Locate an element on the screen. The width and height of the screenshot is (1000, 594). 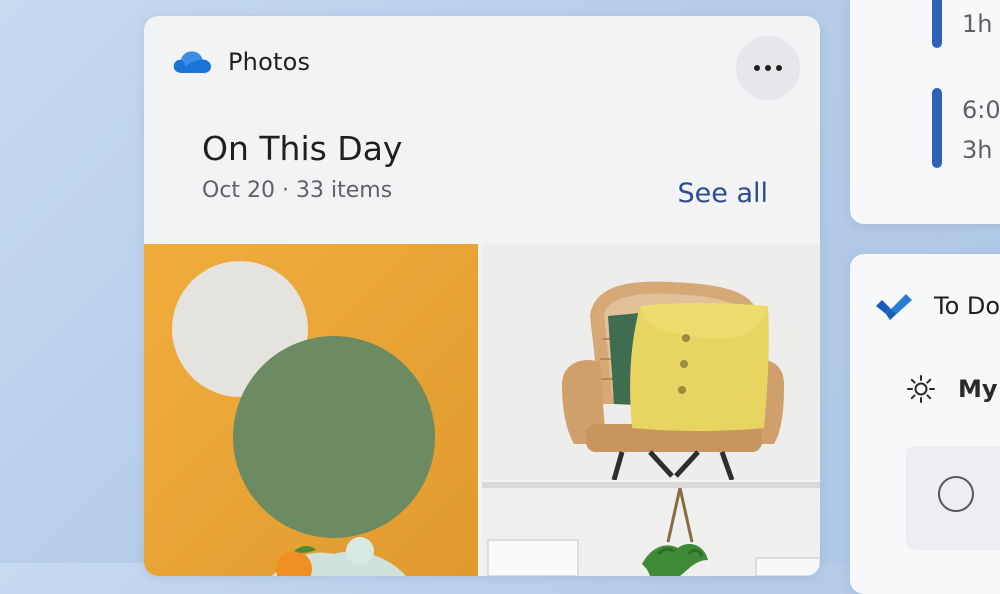
more-options-icon is located at coordinates (768, 68).